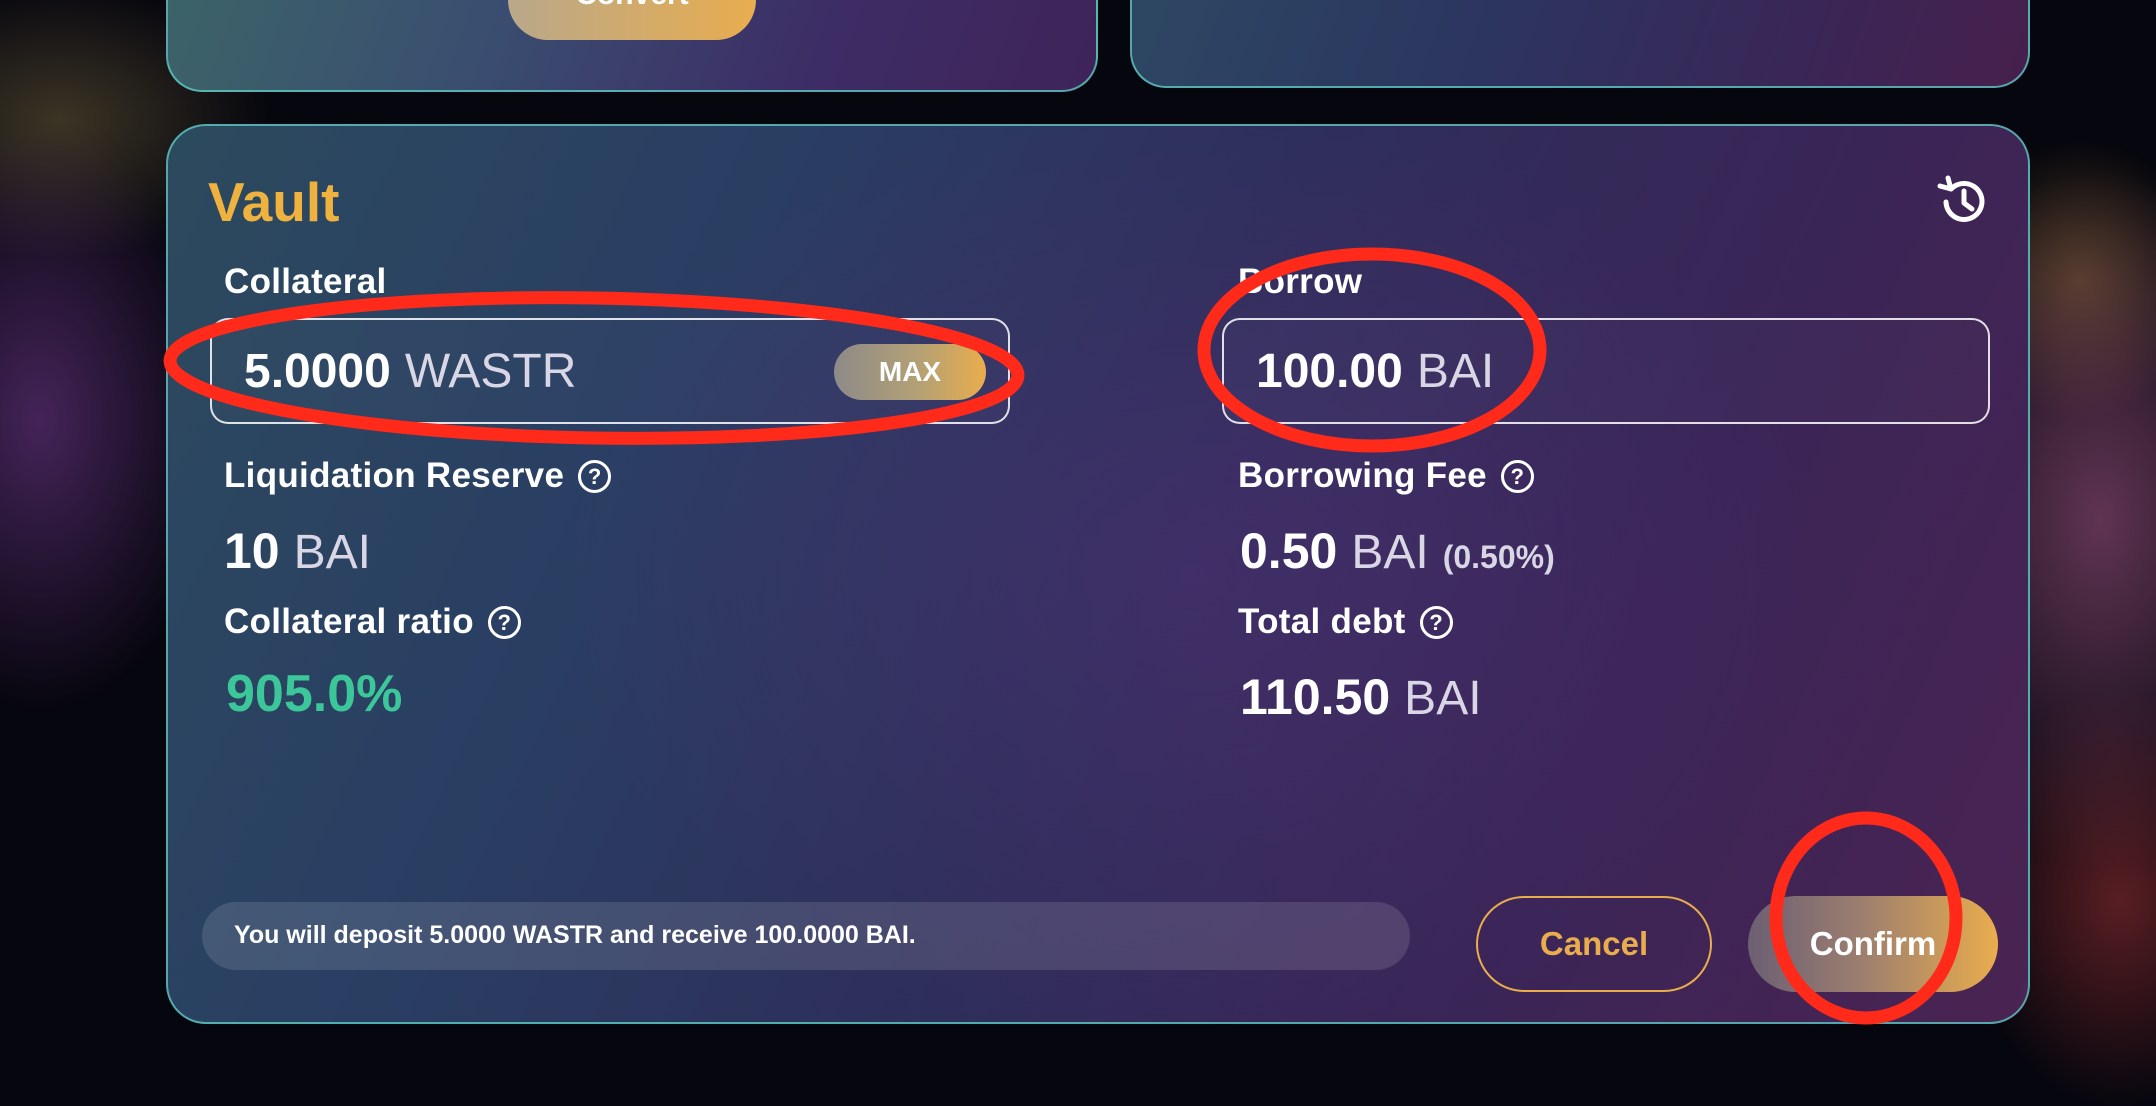  What do you see at coordinates (1455, 371) in the screenshot?
I see `borrow-unit: BAI` at bounding box center [1455, 371].